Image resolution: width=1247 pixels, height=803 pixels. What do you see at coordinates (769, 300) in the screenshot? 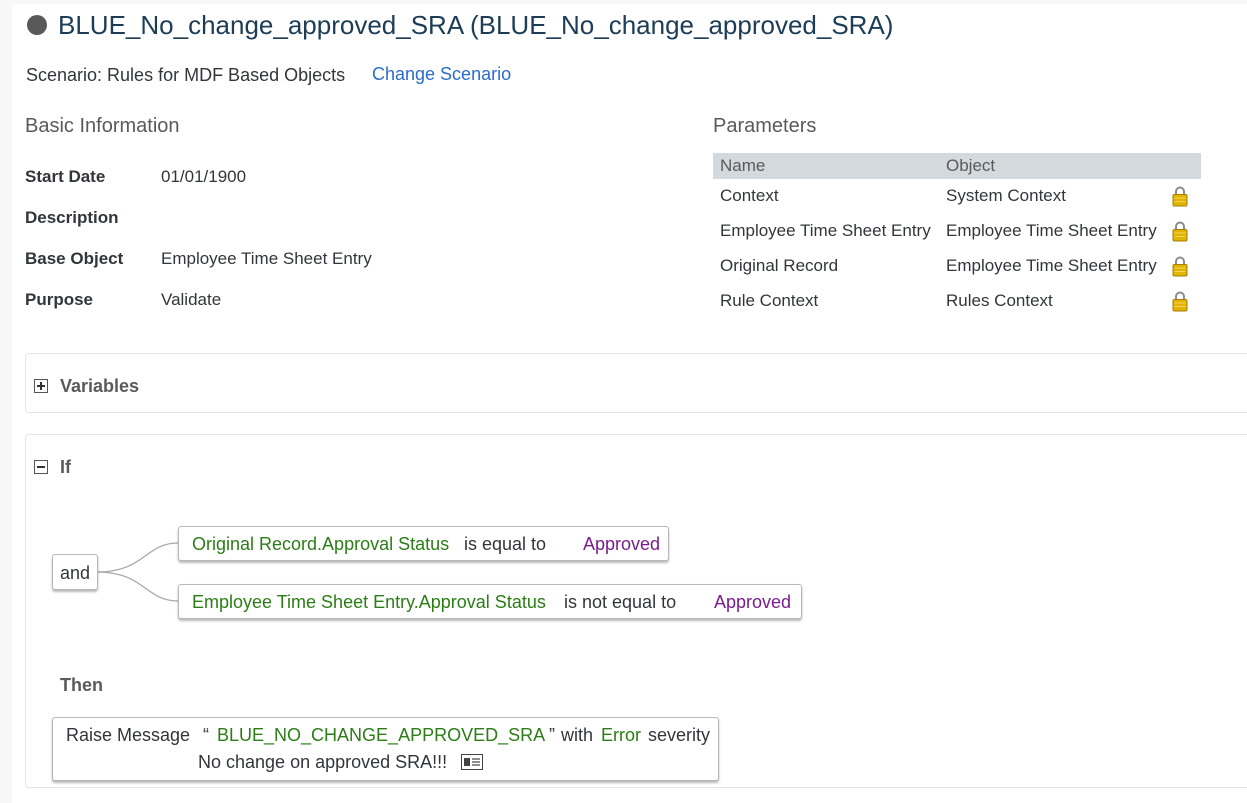
I see `param-row-name: Rule Context` at bounding box center [769, 300].